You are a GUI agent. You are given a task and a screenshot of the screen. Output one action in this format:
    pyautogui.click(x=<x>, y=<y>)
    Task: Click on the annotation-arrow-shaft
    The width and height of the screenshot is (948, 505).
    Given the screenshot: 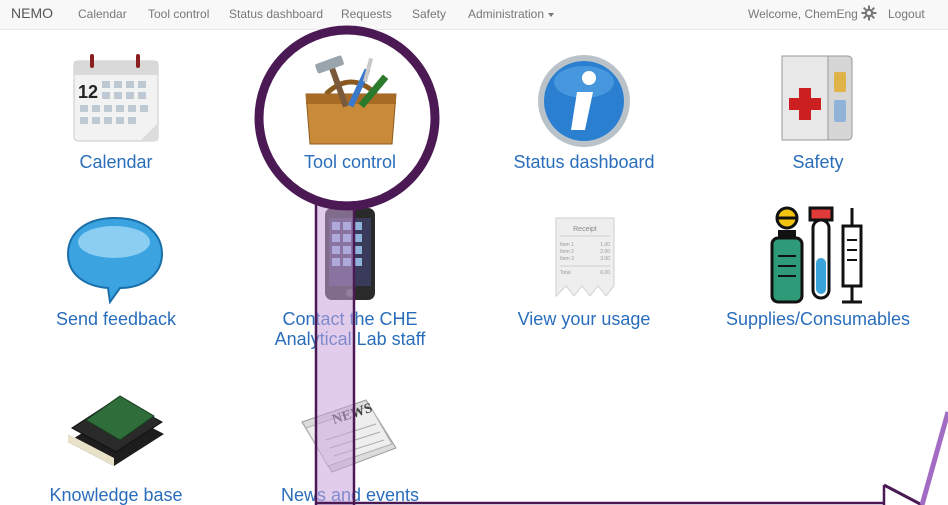 What is the action you would take?
    pyautogui.click(x=933, y=458)
    